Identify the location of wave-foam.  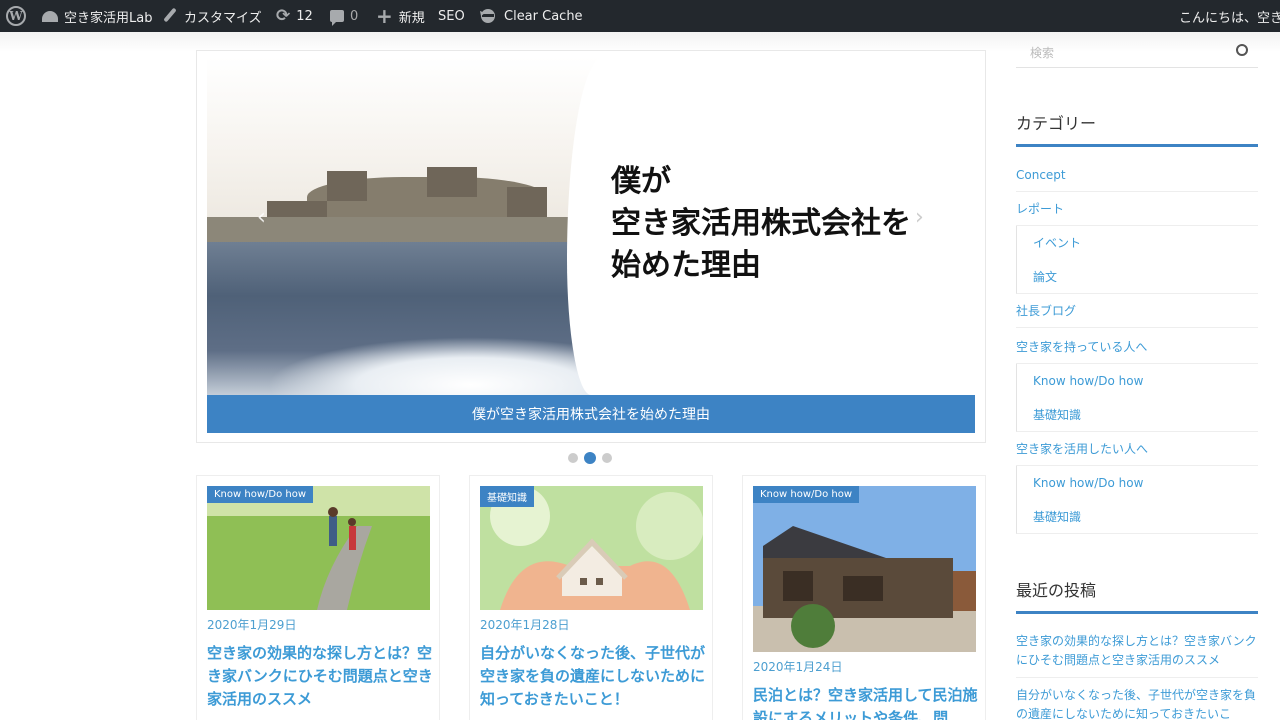
(437, 366).